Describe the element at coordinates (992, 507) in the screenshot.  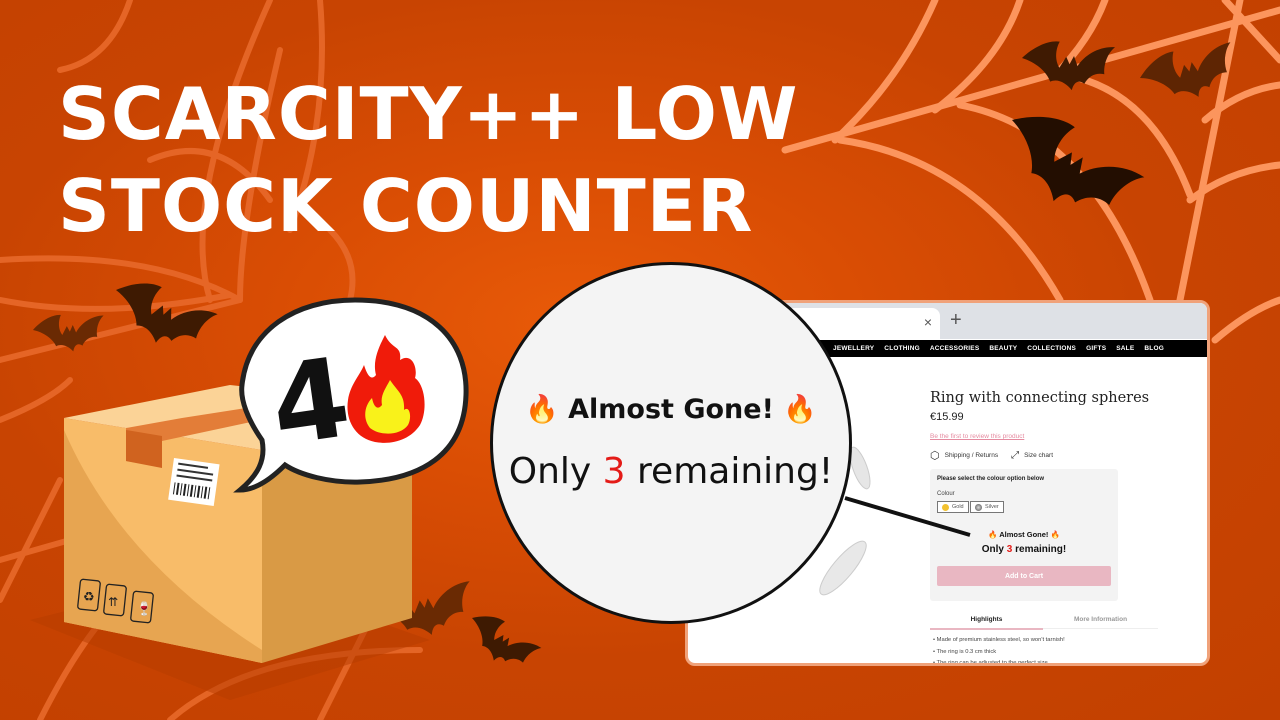
I see `colour-option-label: Silver` at that location.